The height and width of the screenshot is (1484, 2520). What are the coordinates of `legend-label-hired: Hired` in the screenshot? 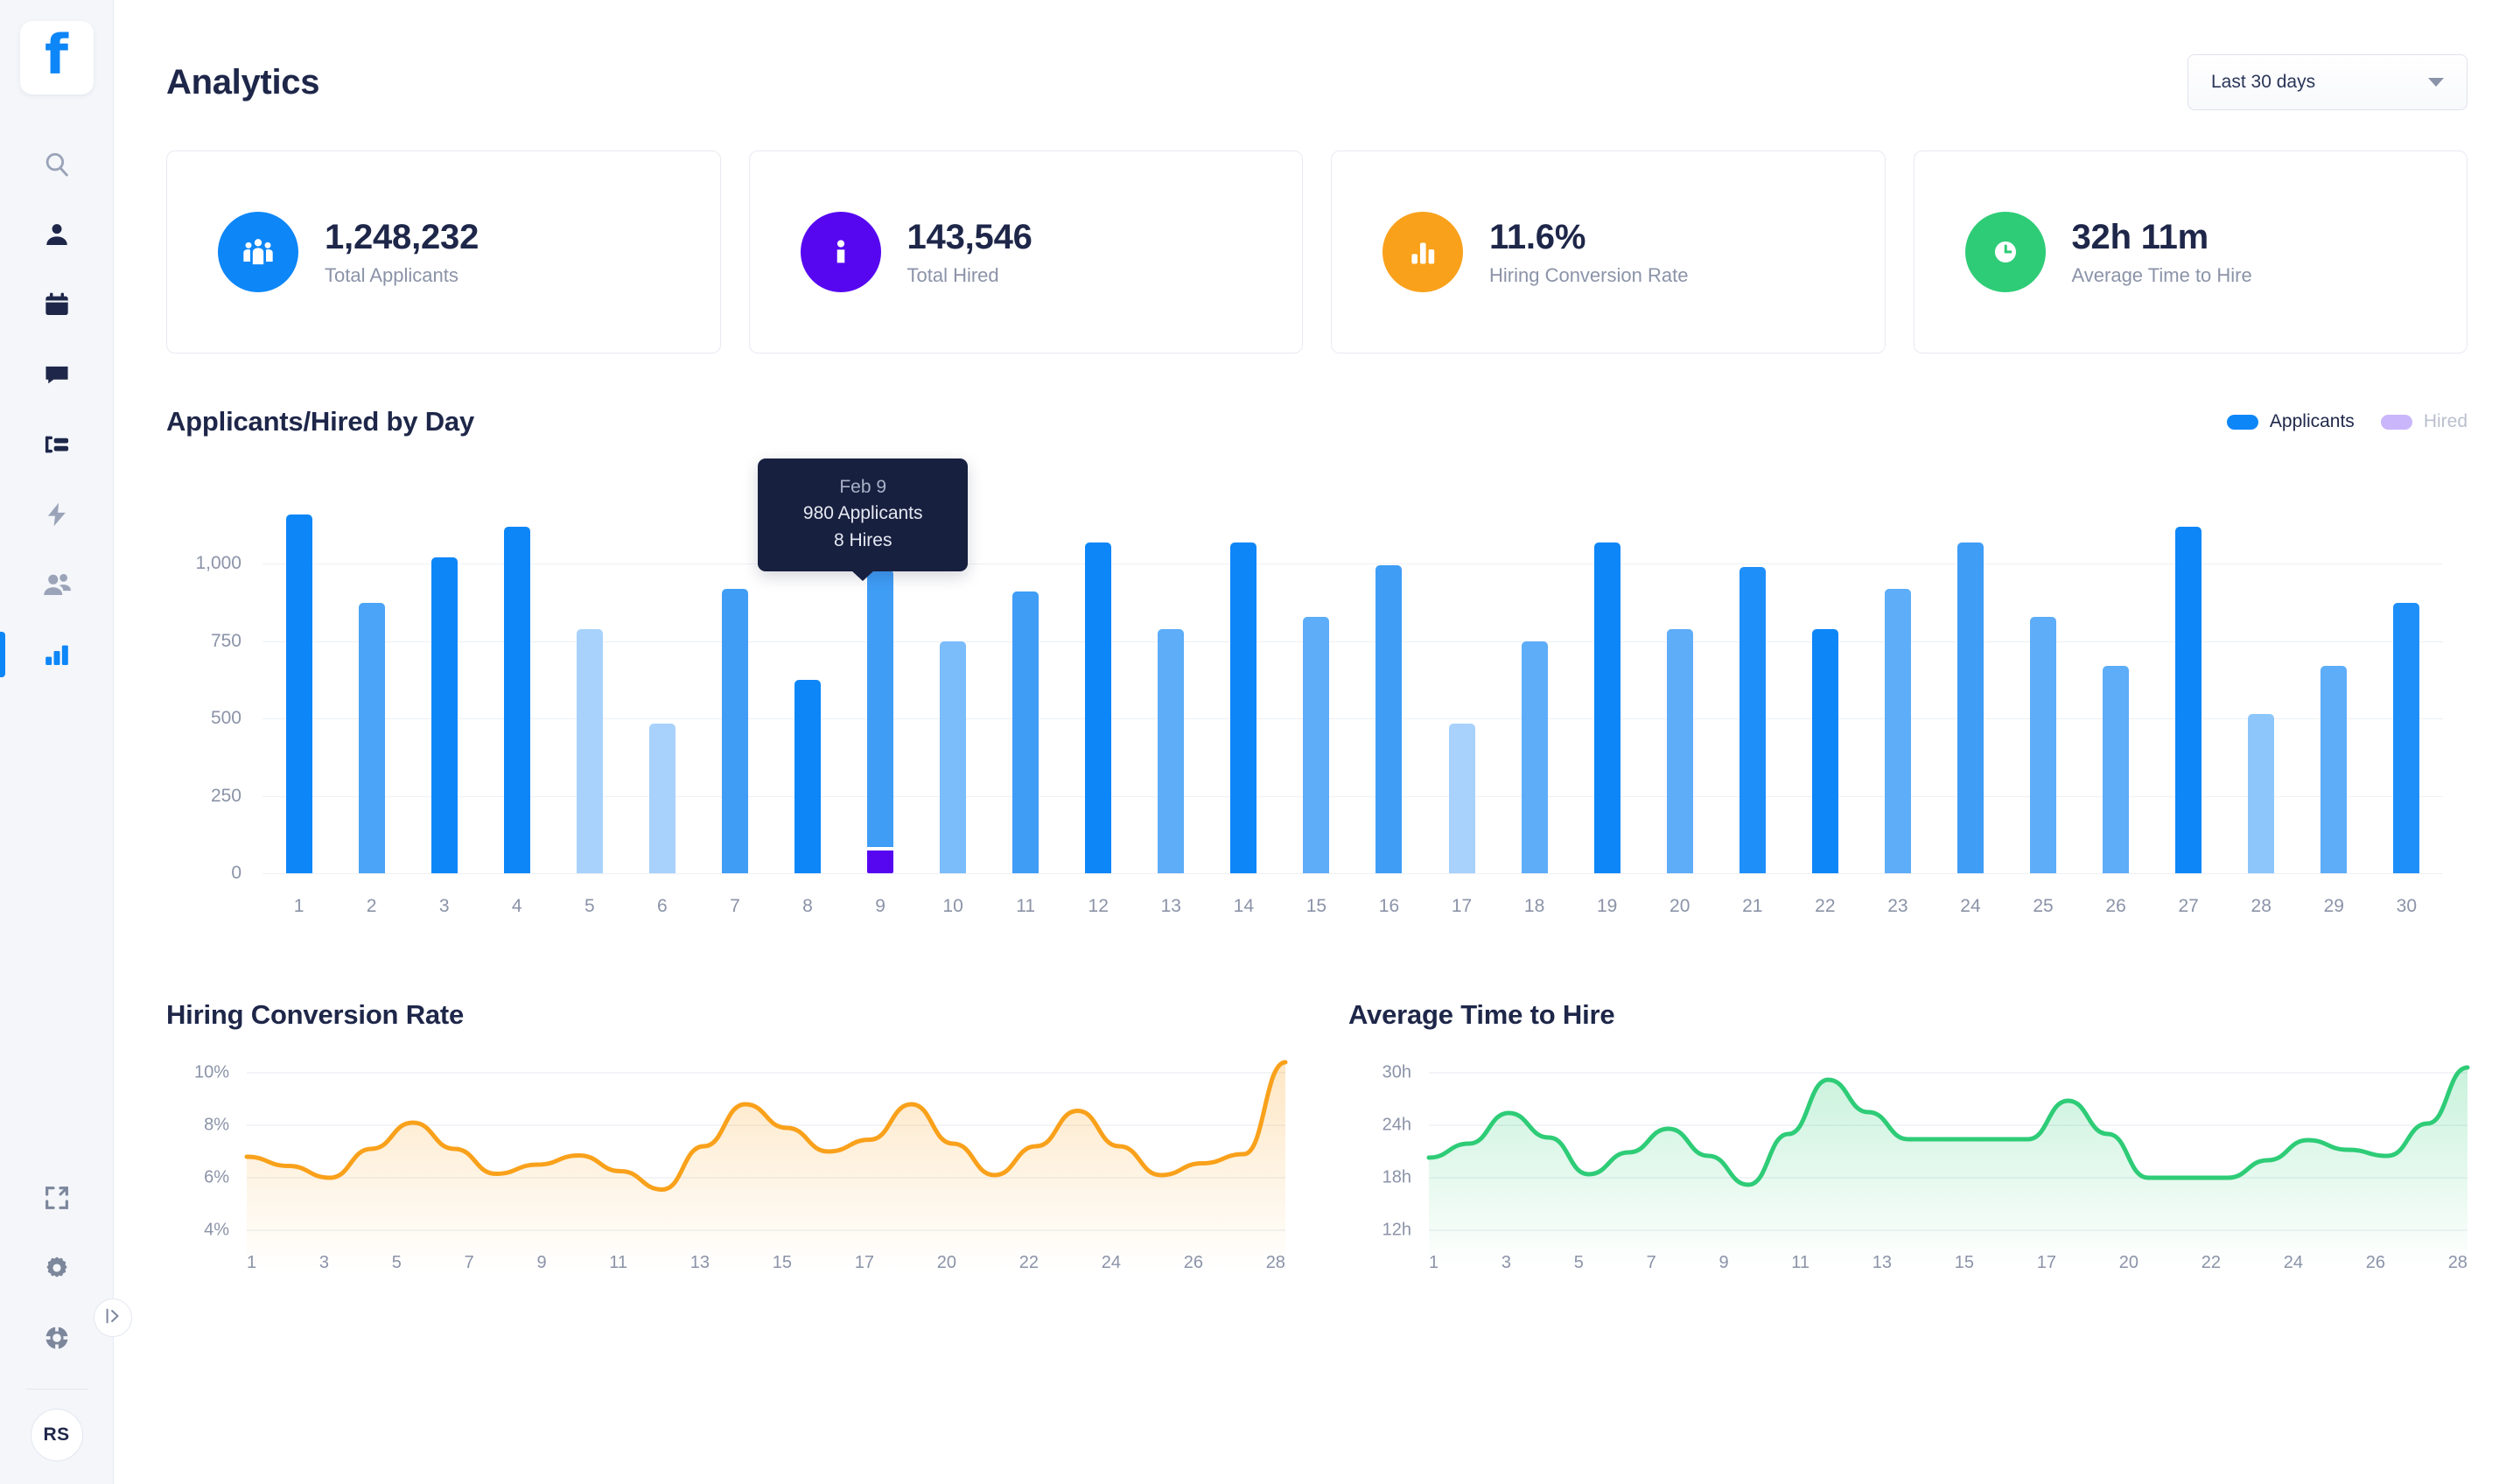 It's located at (2445, 421).